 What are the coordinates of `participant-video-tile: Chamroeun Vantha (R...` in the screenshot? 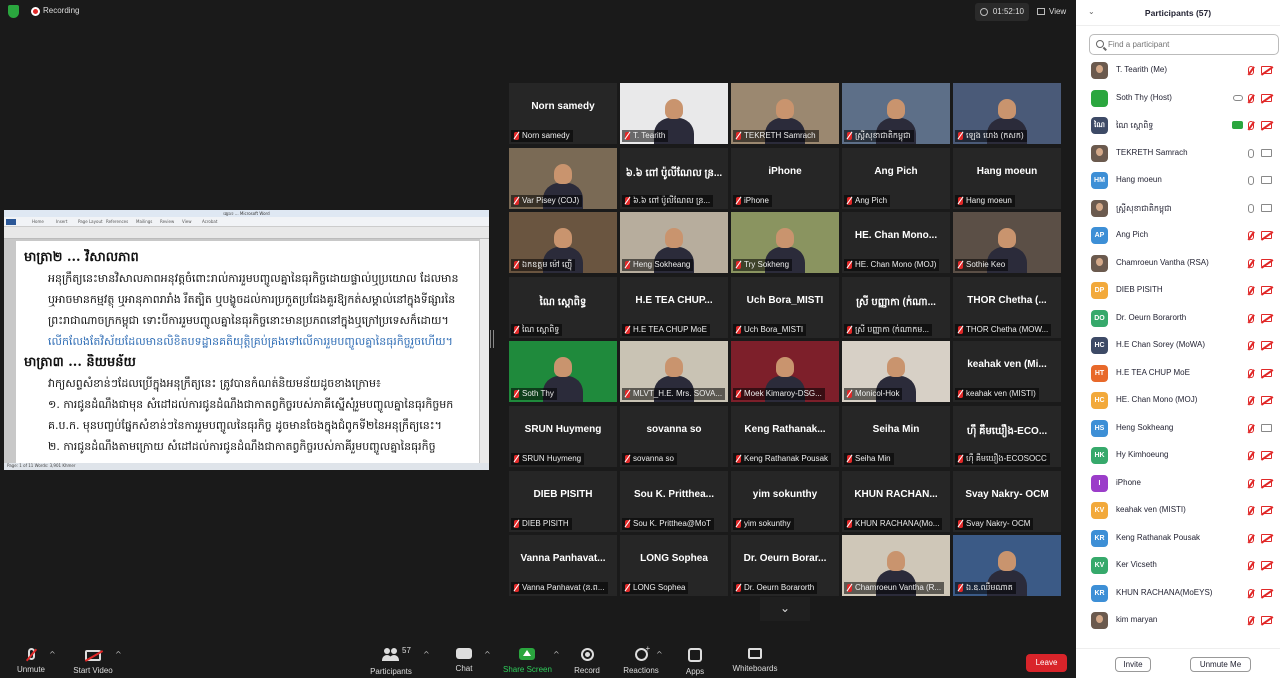 It's located at (896, 566).